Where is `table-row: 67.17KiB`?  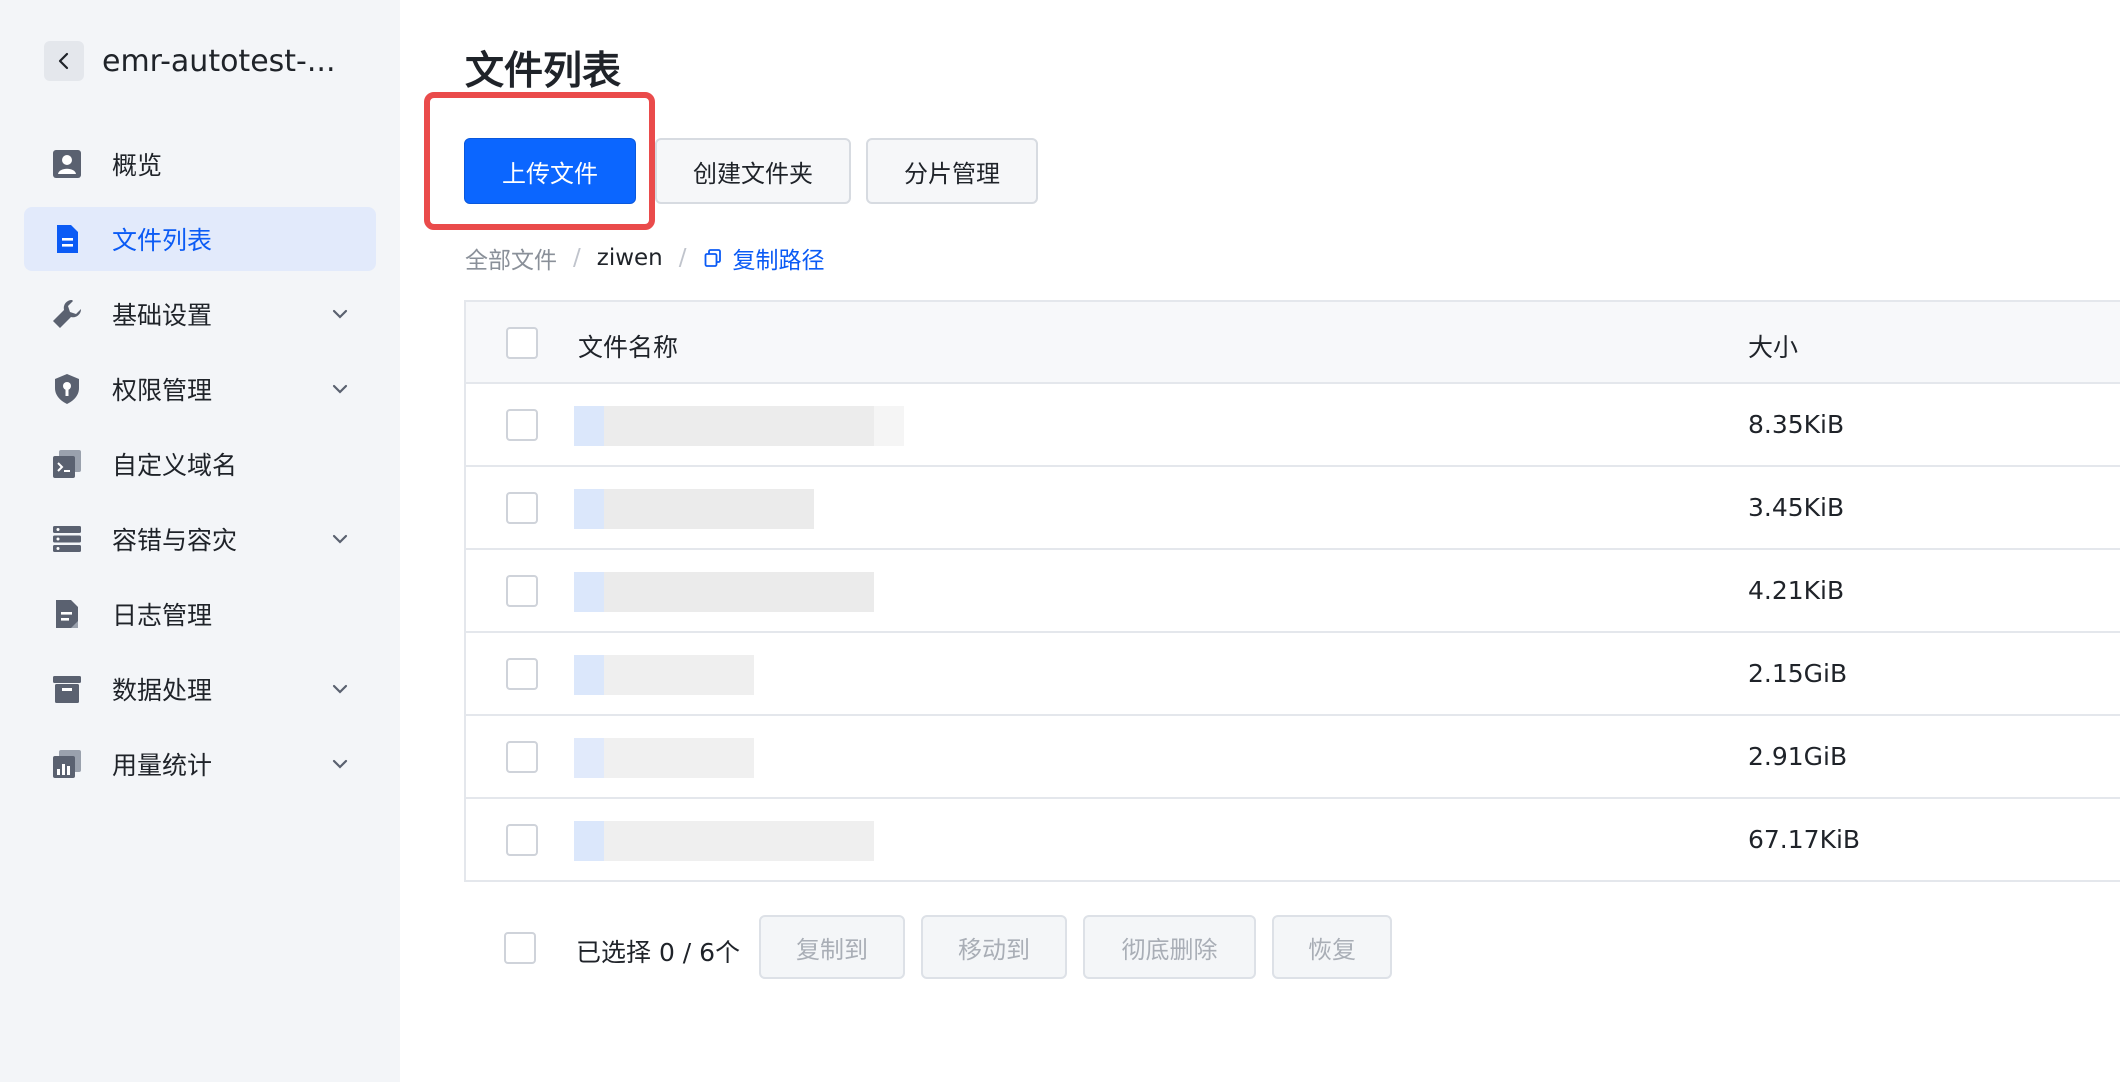 table-row: 67.17KiB is located at coordinates (1293, 840).